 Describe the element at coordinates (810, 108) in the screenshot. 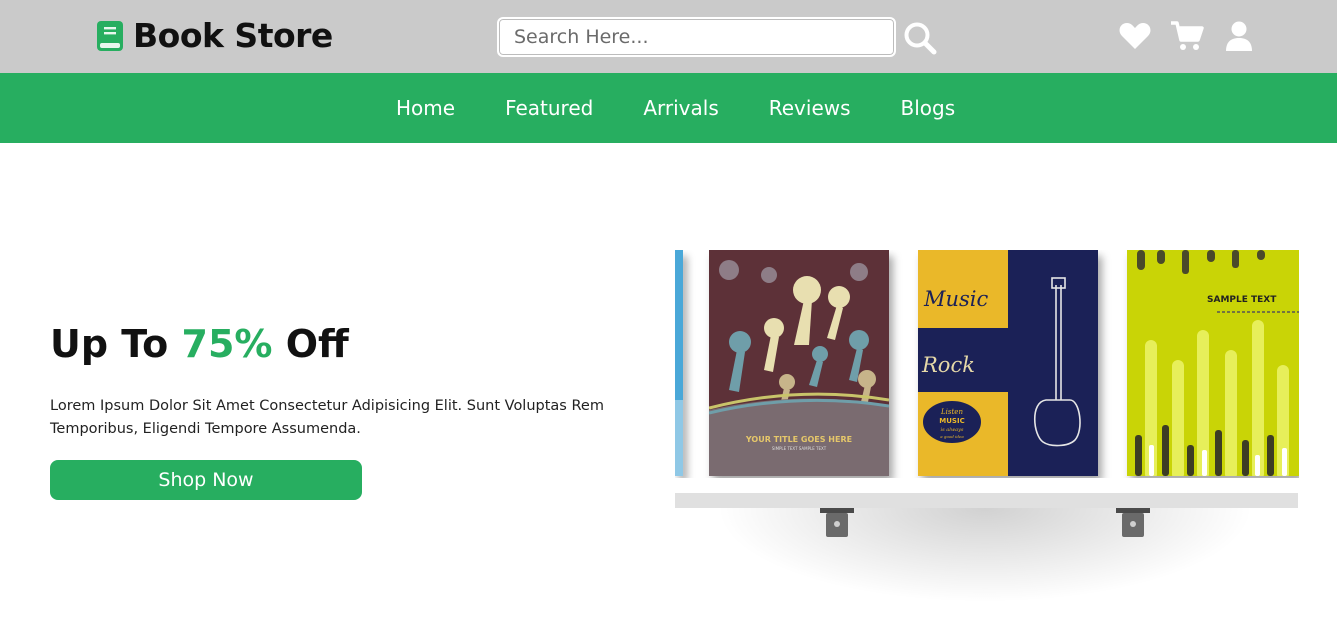

I see `nav-link-reviews: Reviews` at that location.